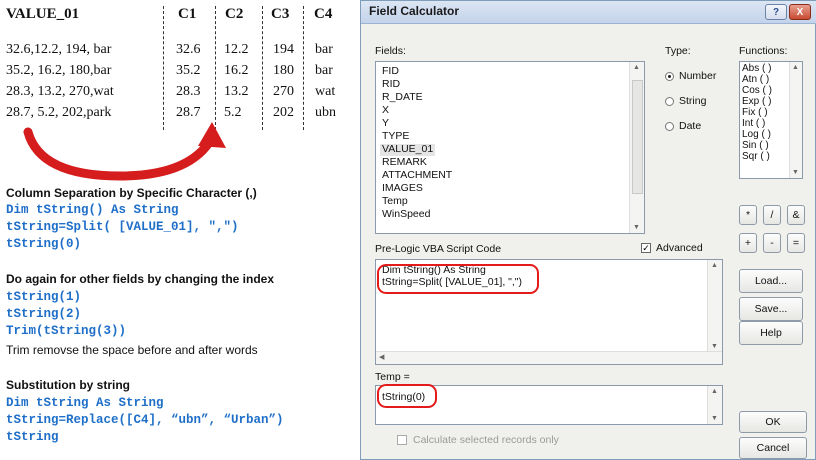 This screenshot has width=816, height=460. Describe the element at coordinates (283, 112) in the screenshot. I see `table-cell: 202` at that location.